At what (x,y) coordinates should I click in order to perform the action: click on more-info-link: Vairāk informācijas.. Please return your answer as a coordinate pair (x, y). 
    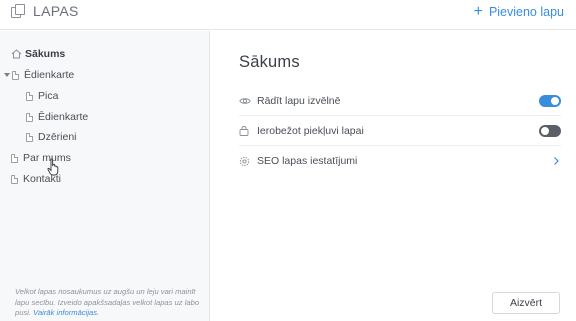
    Looking at the image, I should click on (66, 312).